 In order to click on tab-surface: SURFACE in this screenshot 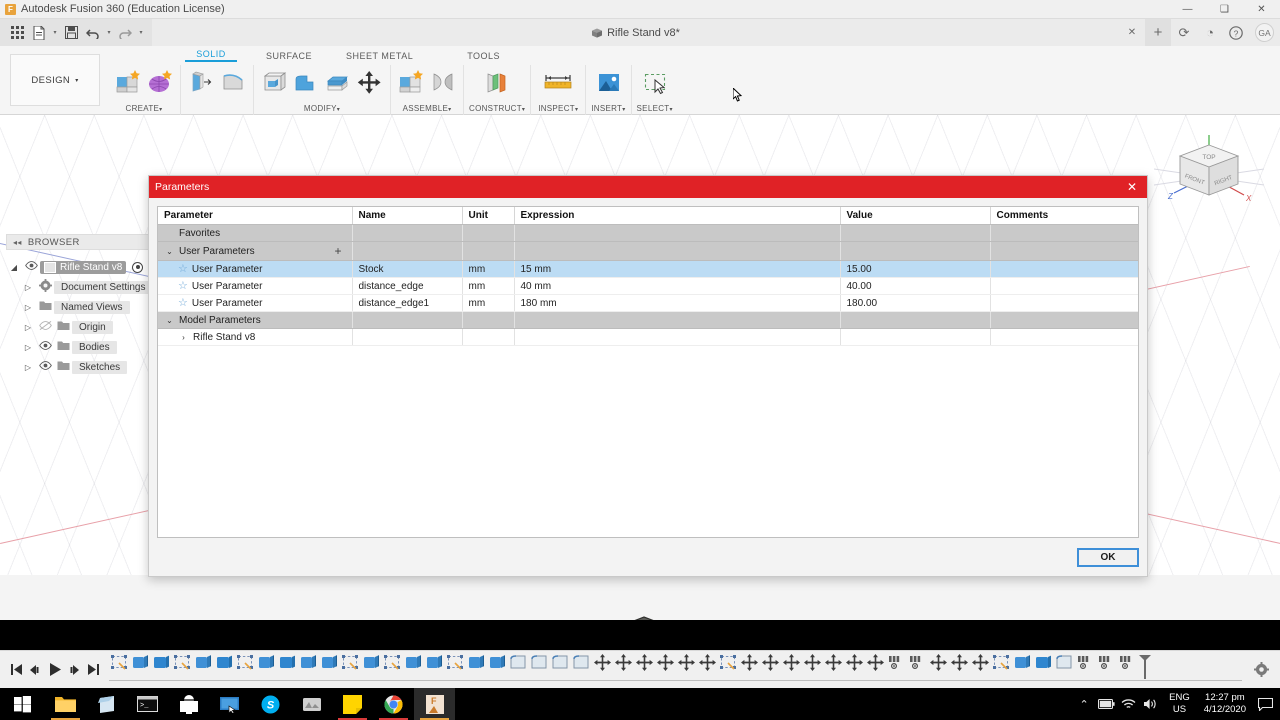, I will do `click(289, 56)`.